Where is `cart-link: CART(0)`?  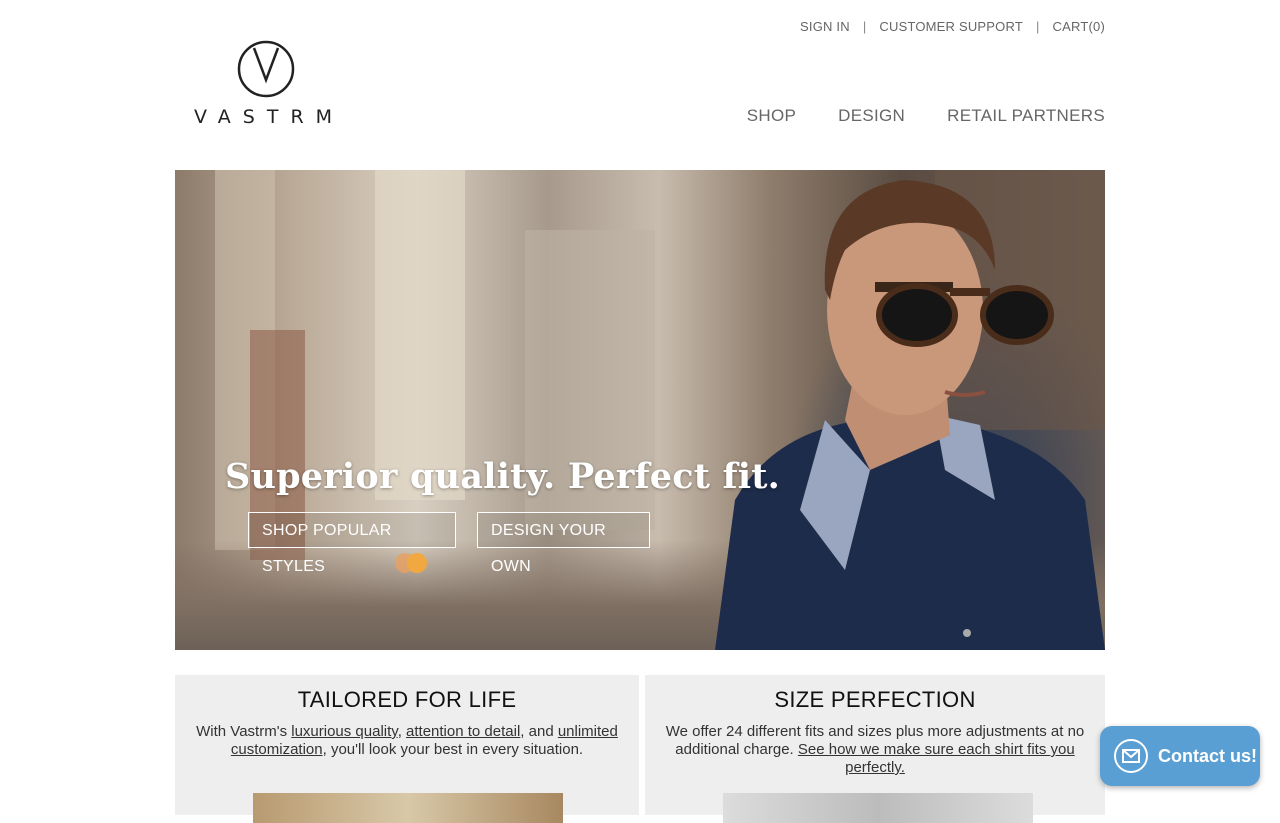
cart-link: CART(0) is located at coordinates (1079, 26).